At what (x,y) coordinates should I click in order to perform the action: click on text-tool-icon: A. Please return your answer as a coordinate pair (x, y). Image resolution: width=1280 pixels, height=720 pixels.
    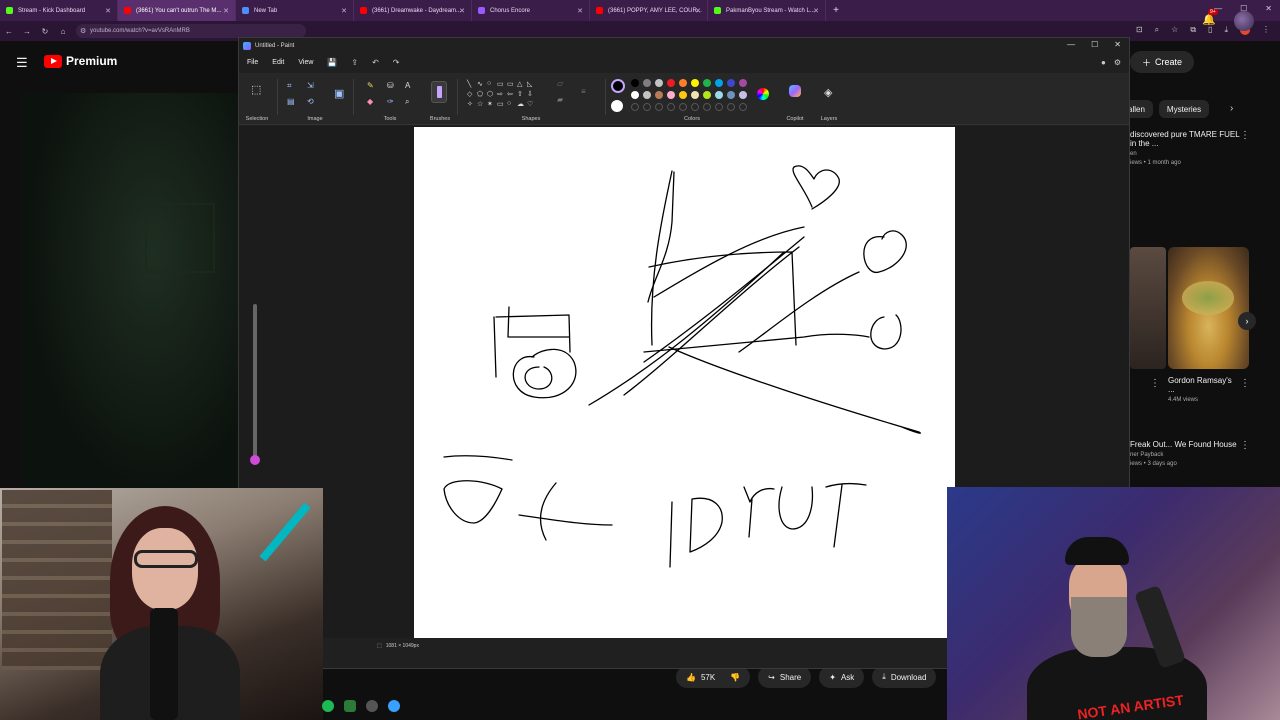
    Looking at the image, I should click on (407, 85).